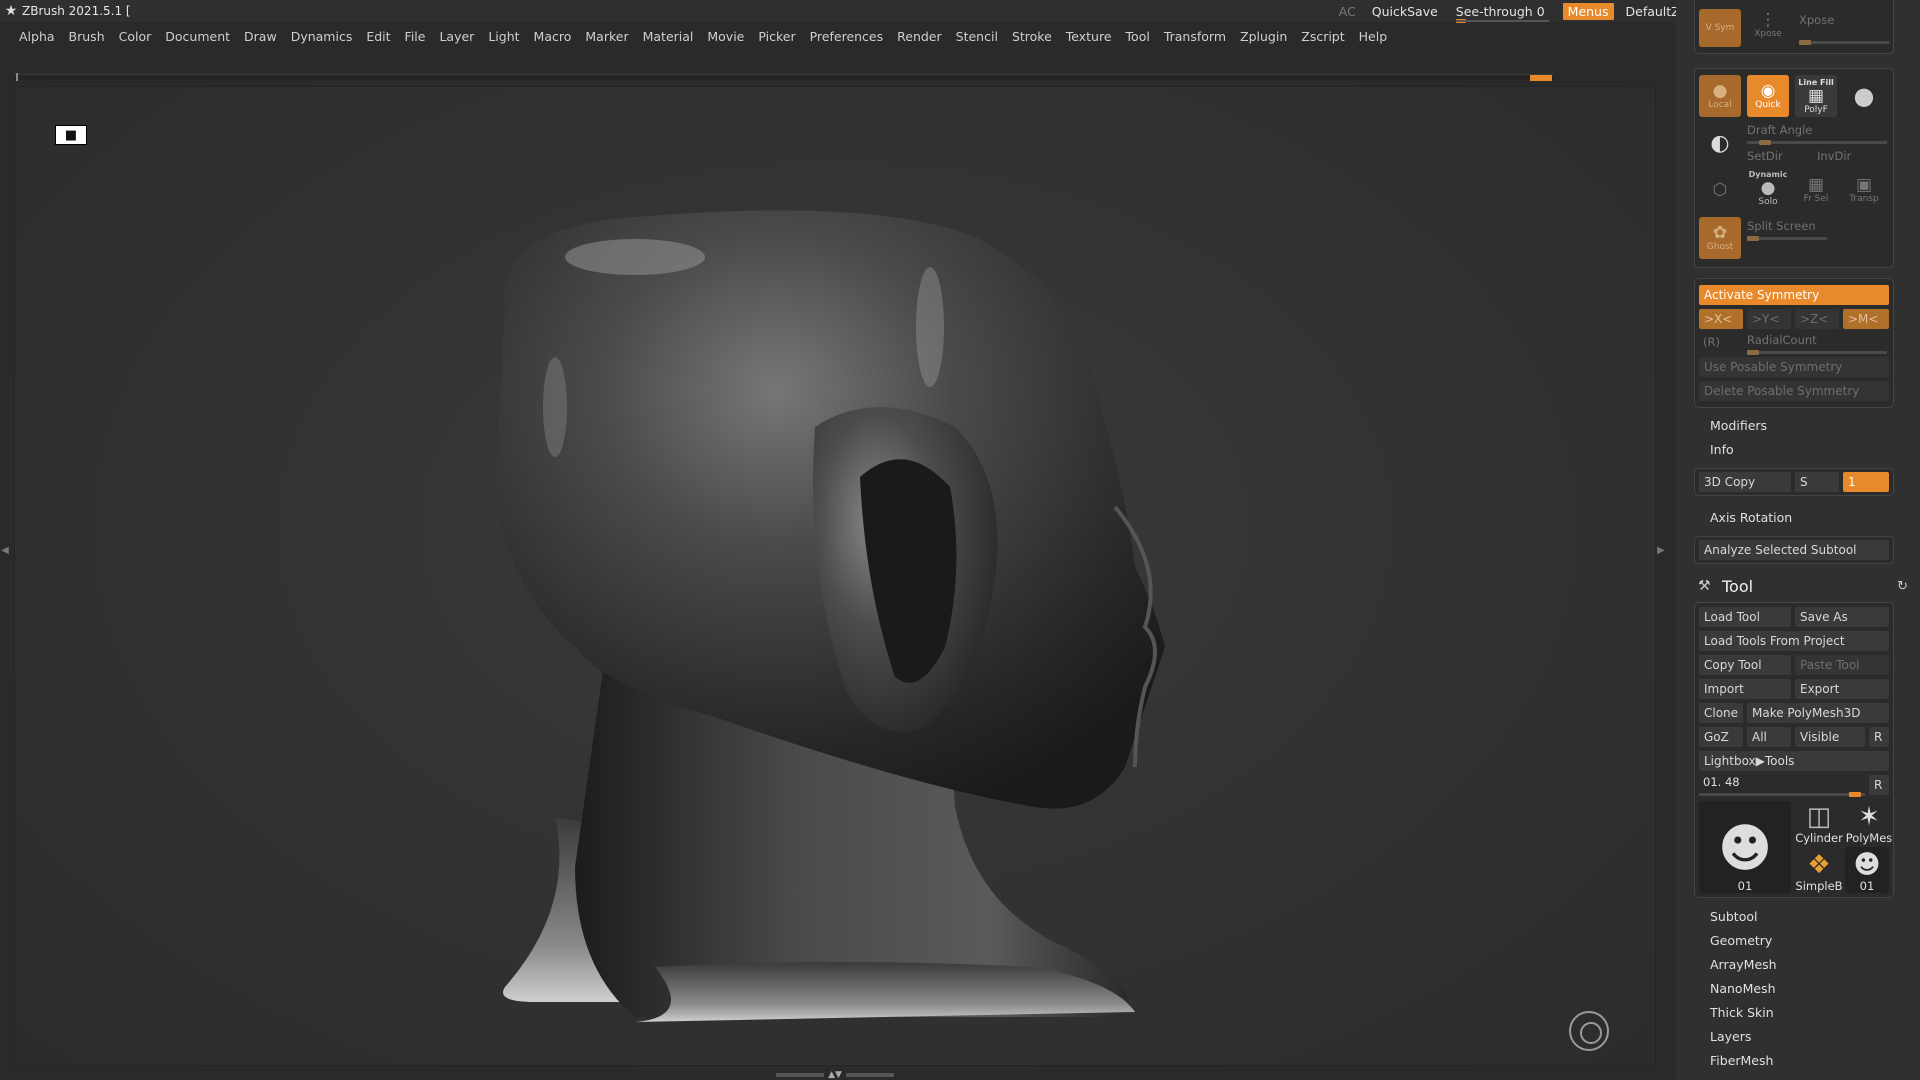 This screenshot has height=1080, width=1920. I want to click on load-tool-button: Load Tool, so click(1745, 617).